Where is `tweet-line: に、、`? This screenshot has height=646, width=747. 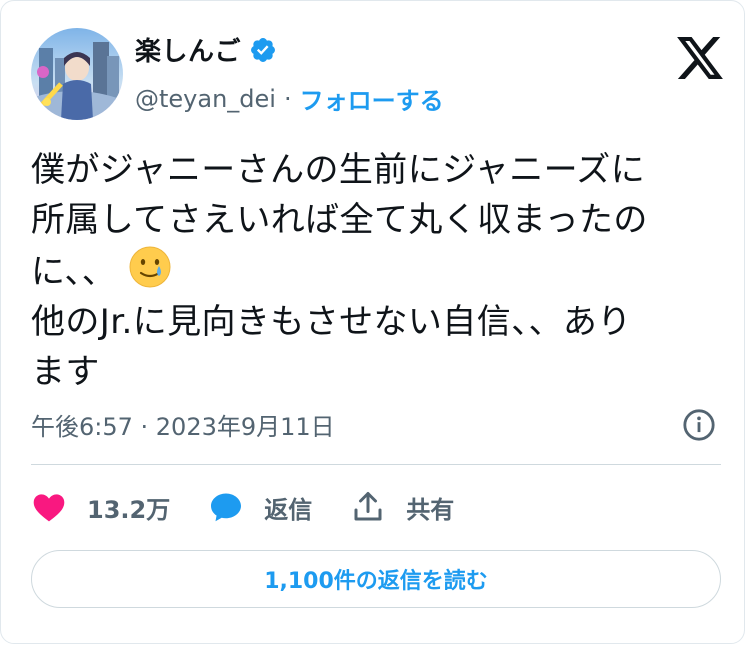 tweet-line: に、、 is located at coordinates (74, 272).